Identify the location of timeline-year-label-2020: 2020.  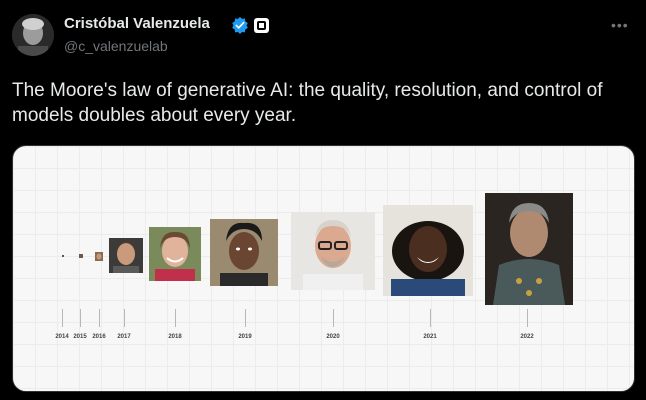
(333, 337).